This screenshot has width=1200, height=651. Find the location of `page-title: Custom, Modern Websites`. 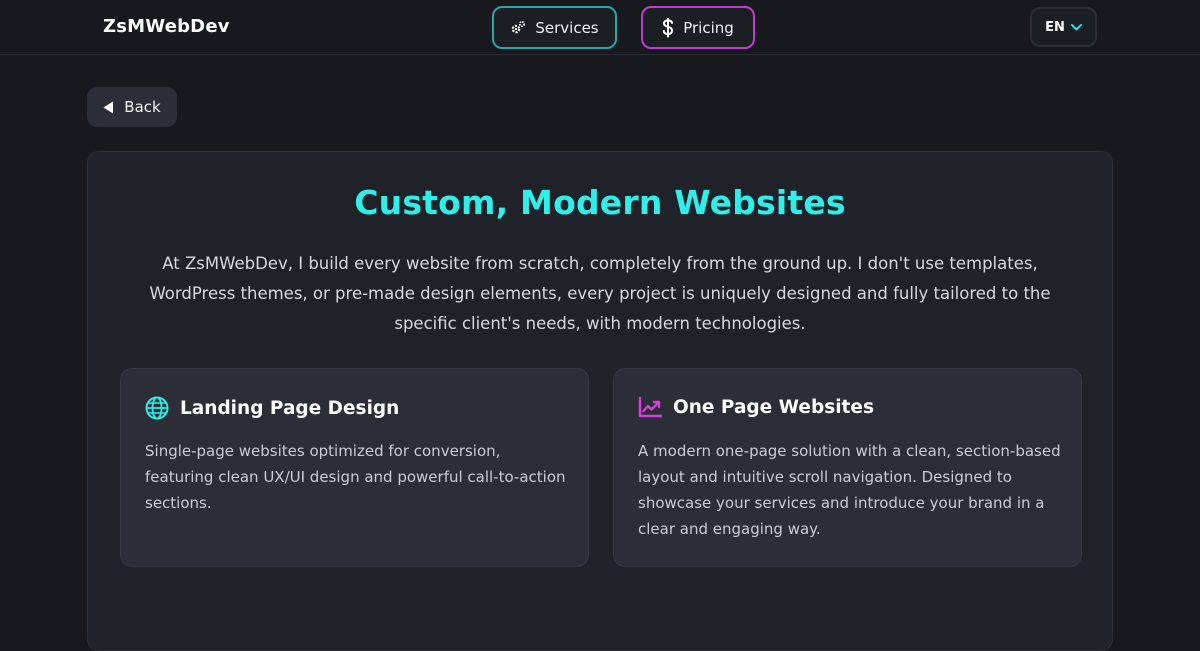

page-title: Custom, Modern Websites is located at coordinates (600, 202).